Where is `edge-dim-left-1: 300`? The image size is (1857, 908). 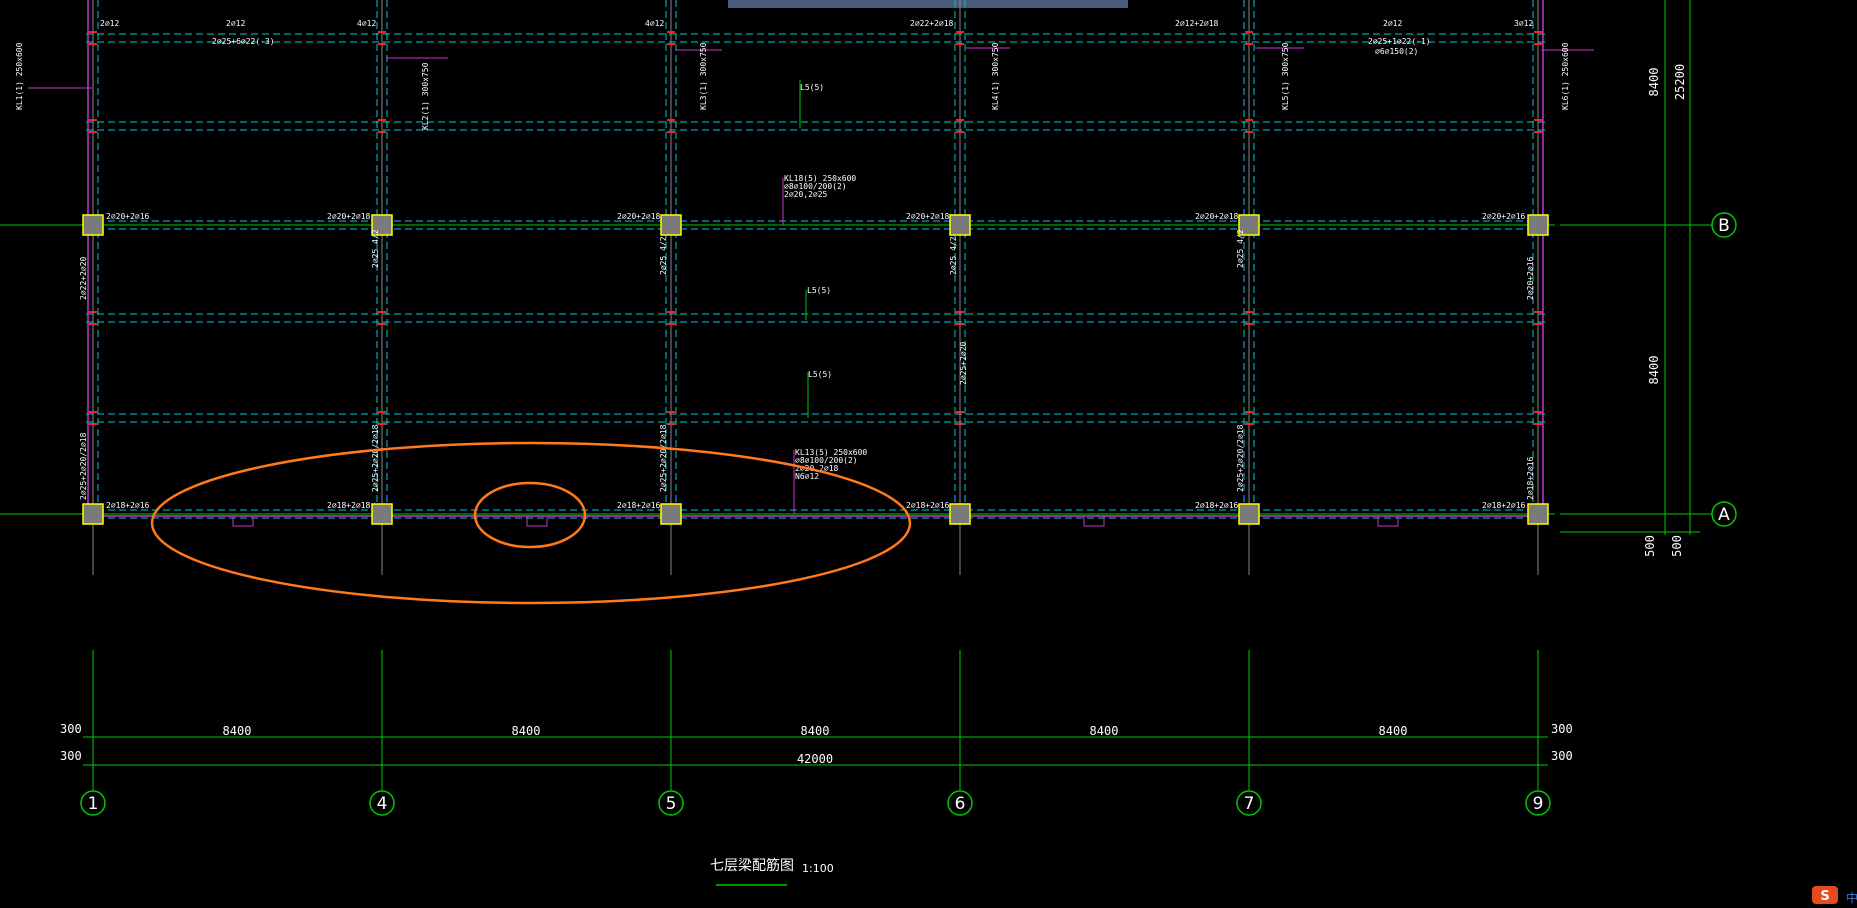 edge-dim-left-1: 300 is located at coordinates (71, 729).